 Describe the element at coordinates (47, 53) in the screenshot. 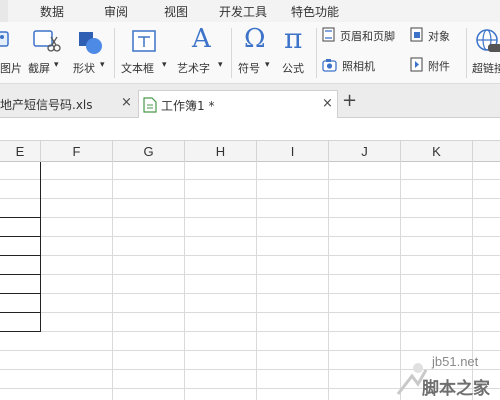

I see `screenshot-button: 截屏 ▾` at that location.